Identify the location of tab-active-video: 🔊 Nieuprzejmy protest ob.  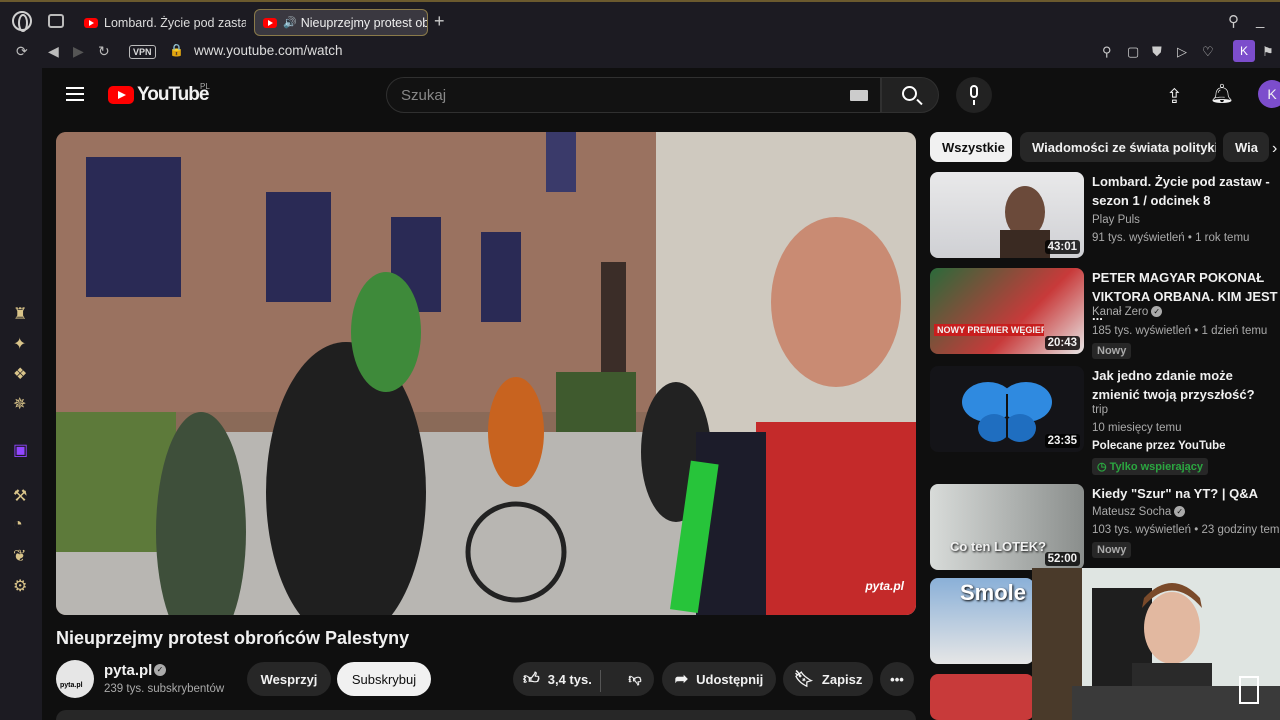
(341, 22).